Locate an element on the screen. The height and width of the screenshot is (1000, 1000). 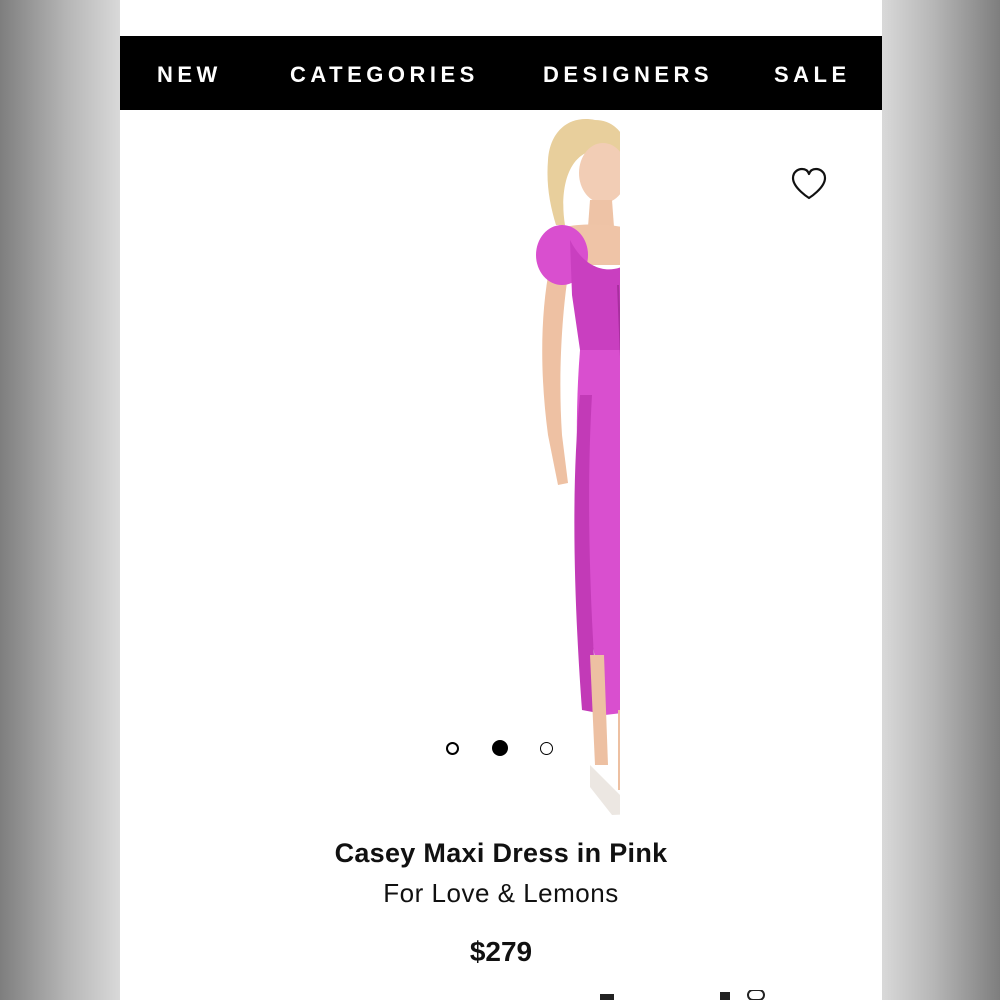
right-backdrop is located at coordinates (941, 500).